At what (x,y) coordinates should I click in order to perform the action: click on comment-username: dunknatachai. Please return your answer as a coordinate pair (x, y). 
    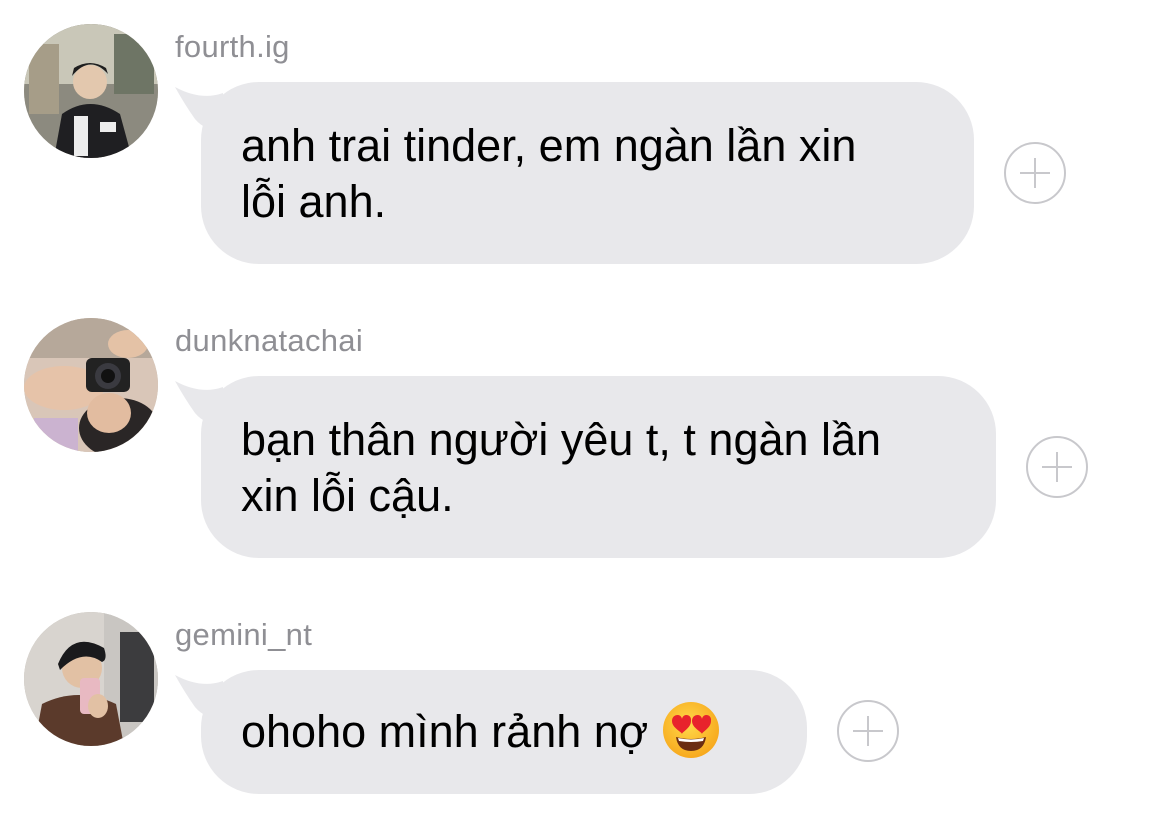
    Looking at the image, I should click on (269, 341).